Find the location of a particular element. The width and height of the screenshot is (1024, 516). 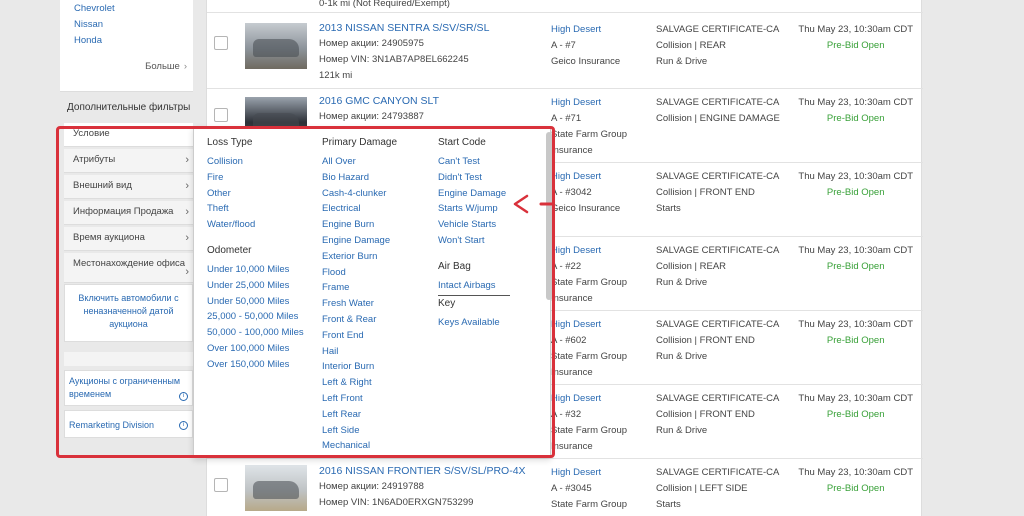

yard-info: High Desert A - #3042 Geico Insurance is located at coordinates (585, 193).